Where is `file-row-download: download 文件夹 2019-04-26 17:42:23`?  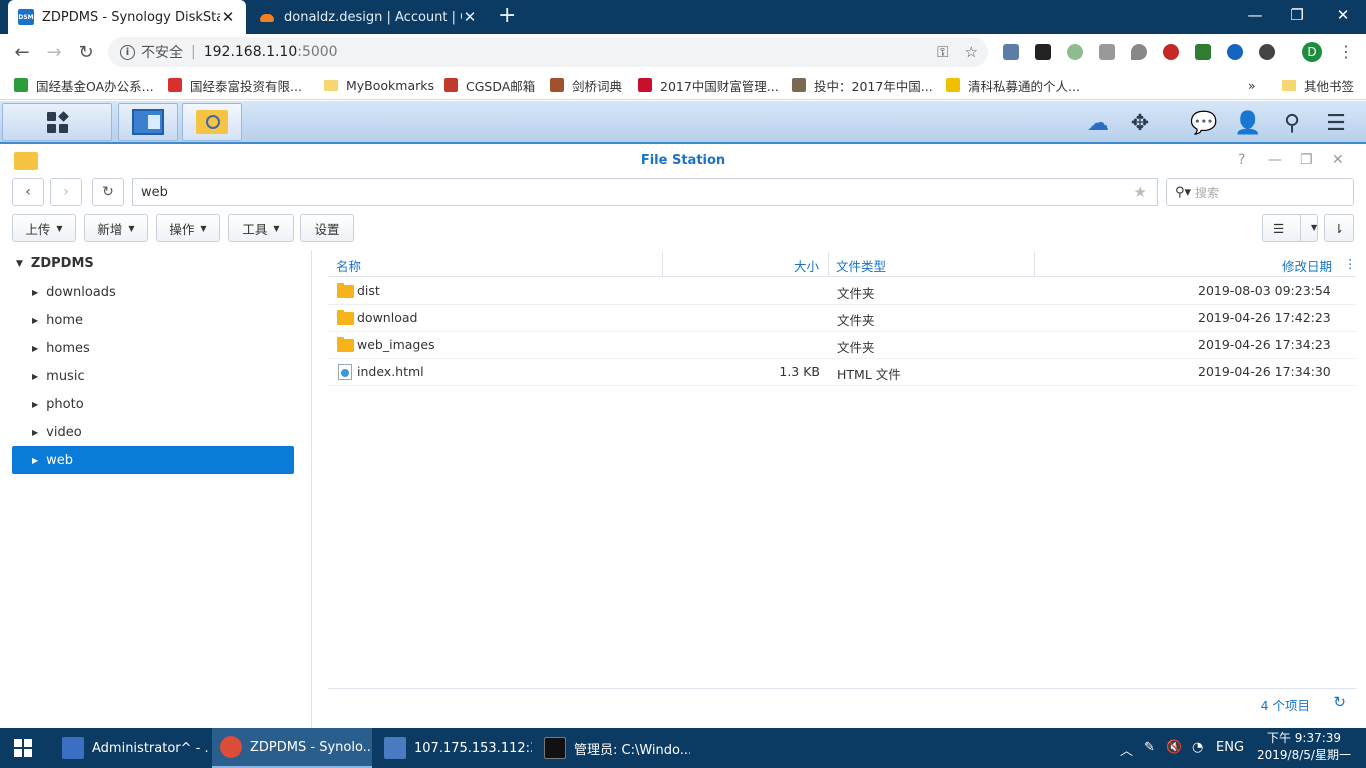 file-row-download: download 文件夹 2019-04-26 17:42:23 is located at coordinates (842, 318).